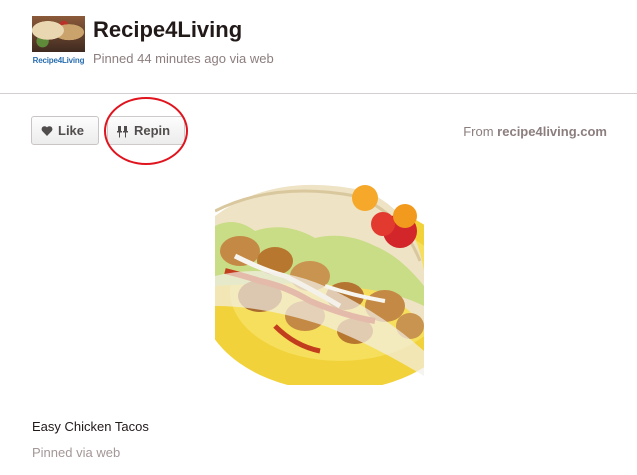 This screenshot has height=475, width=637. What do you see at coordinates (47, 131) in the screenshot?
I see `heart-icon` at bounding box center [47, 131].